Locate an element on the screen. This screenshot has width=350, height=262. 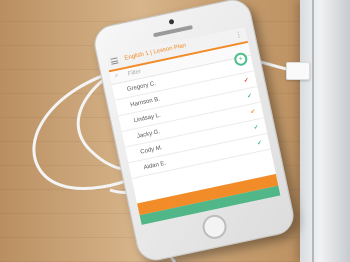
student-name: Cody M. is located at coordinates (151, 150).